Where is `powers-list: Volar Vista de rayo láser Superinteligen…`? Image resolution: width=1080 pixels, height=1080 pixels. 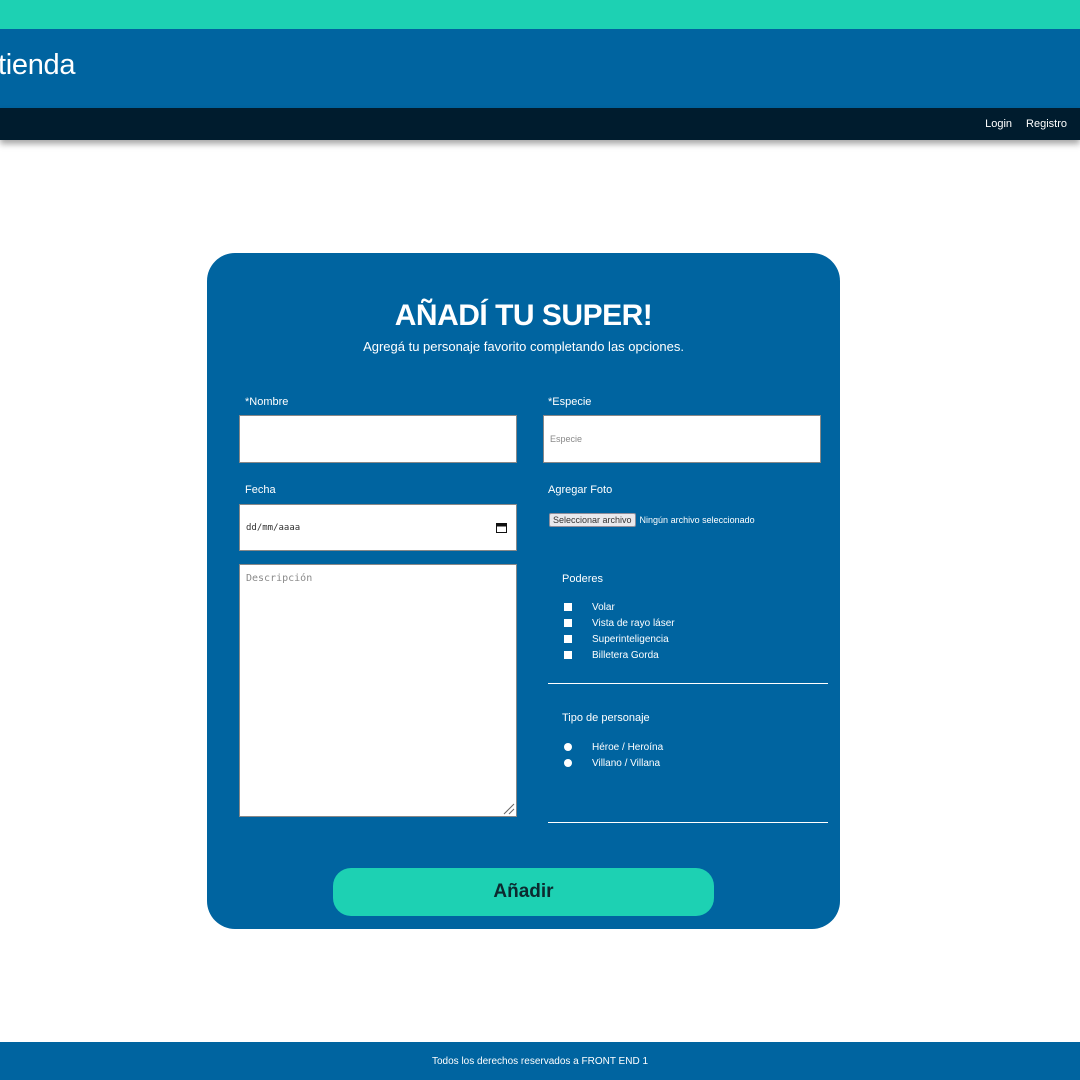
powers-list: Volar Vista de rayo láser Superinteligen… is located at coordinates (619, 631).